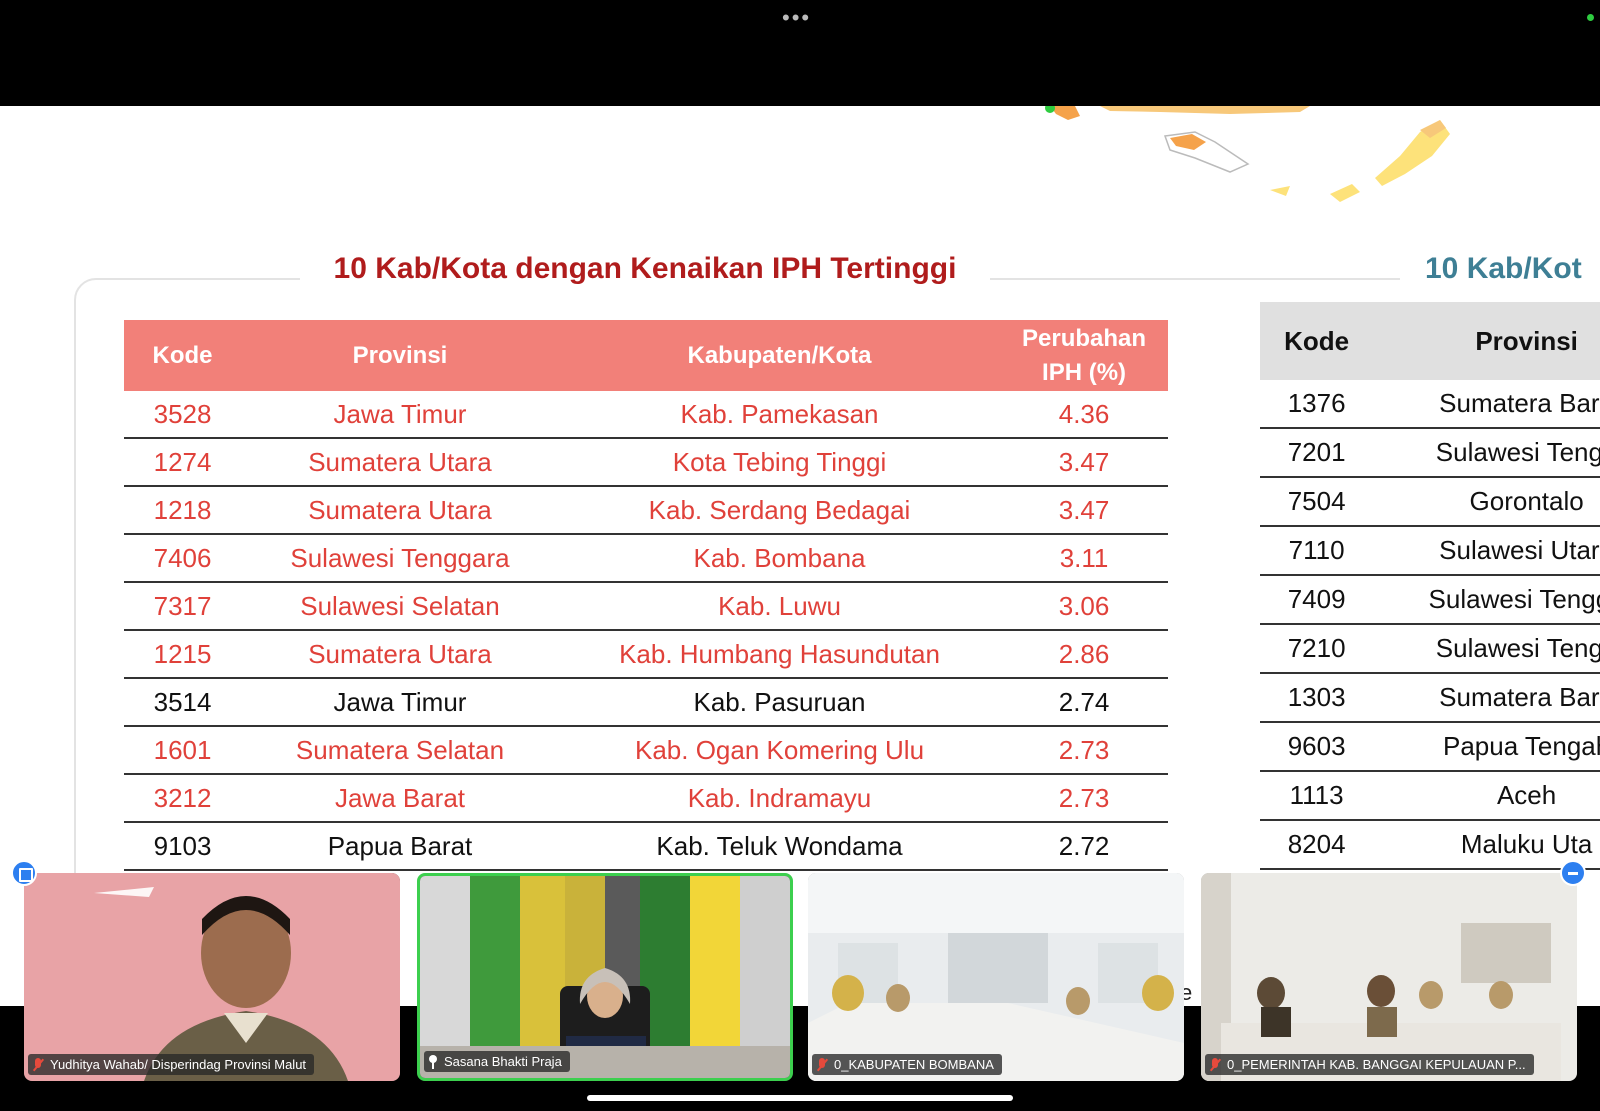 The width and height of the screenshot is (1600, 1111). What do you see at coordinates (1430, 698) in the screenshot?
I see `table-row: 1303 Sumatera Bara` at bounding box center [1430, 698].